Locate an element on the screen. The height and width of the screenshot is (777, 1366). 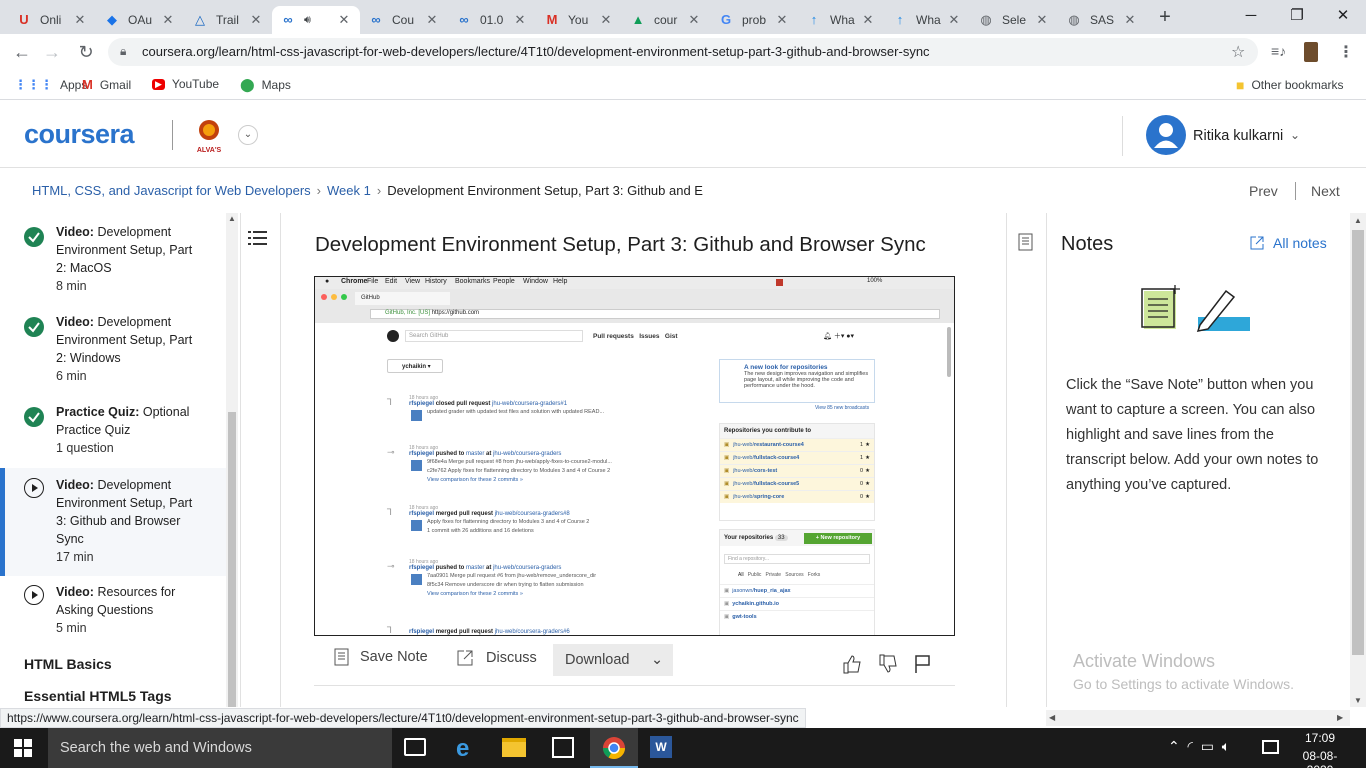
prev-link: Prev is located at coordinates (1263, 191).